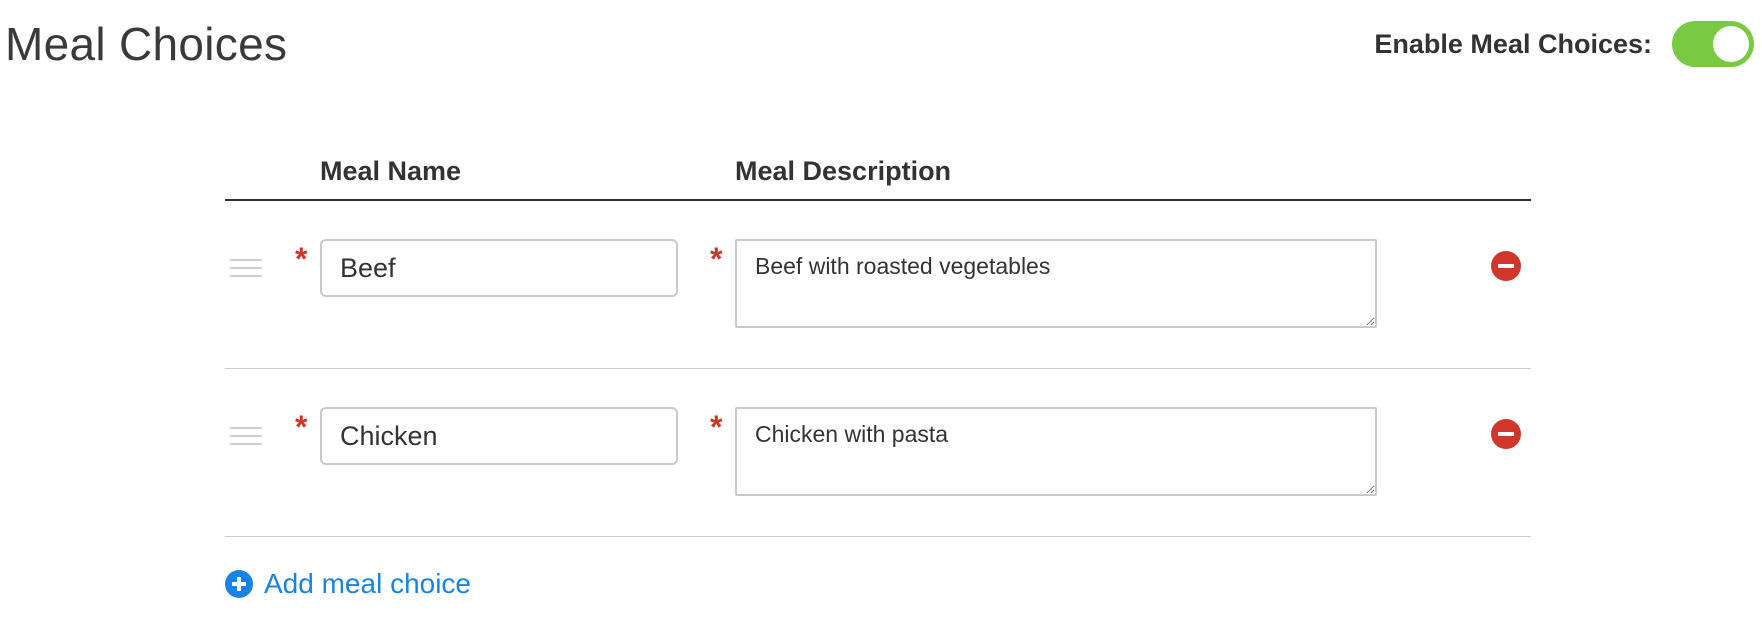 This screenshot has width=1762, height=624. What do you see at coordinates (843, 171) in the screenshot?
I see `column-header-meal-description: Meal Description` at bounding box center [843, 171].